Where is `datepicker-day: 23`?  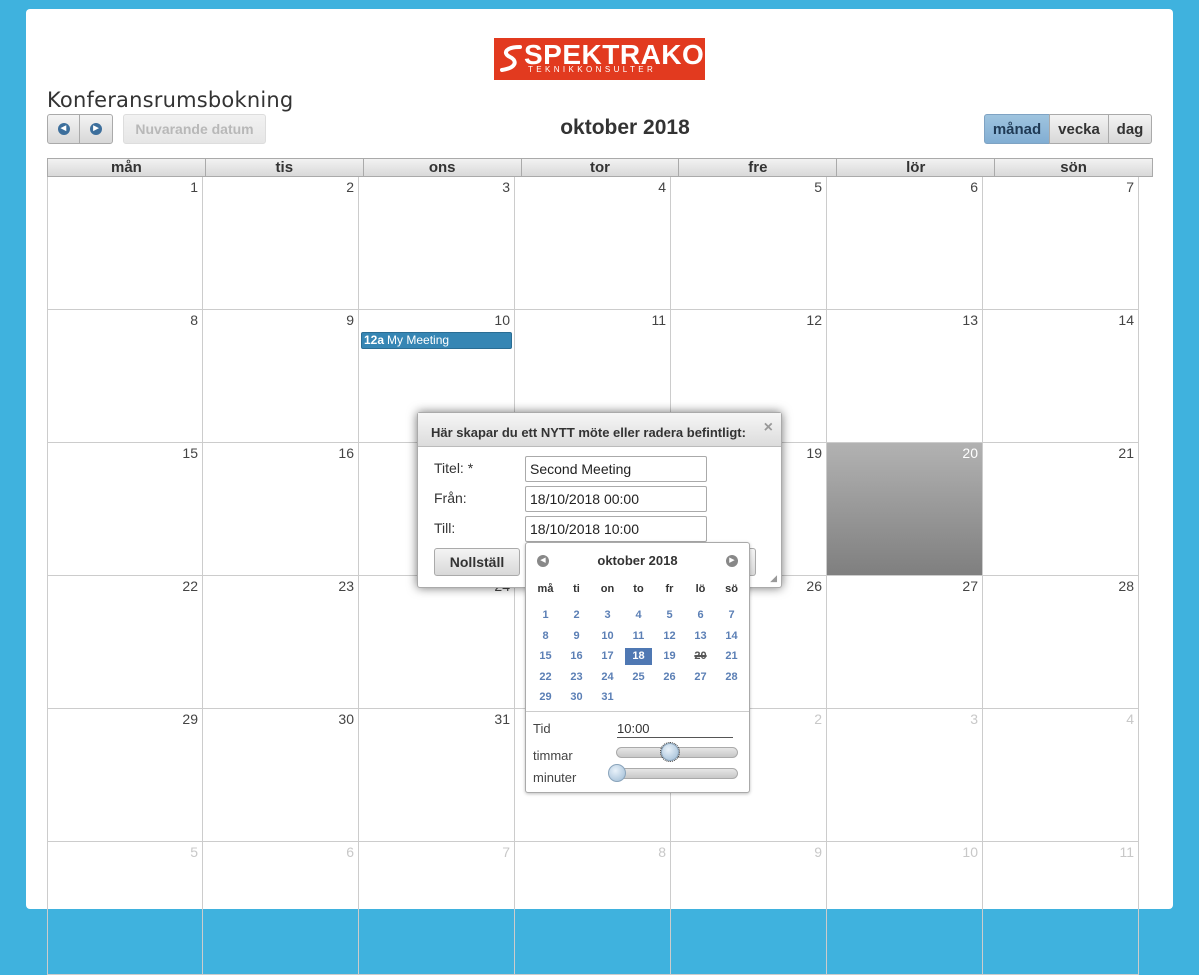 datepicker-day: 23 is located at coordinates (576, 677).